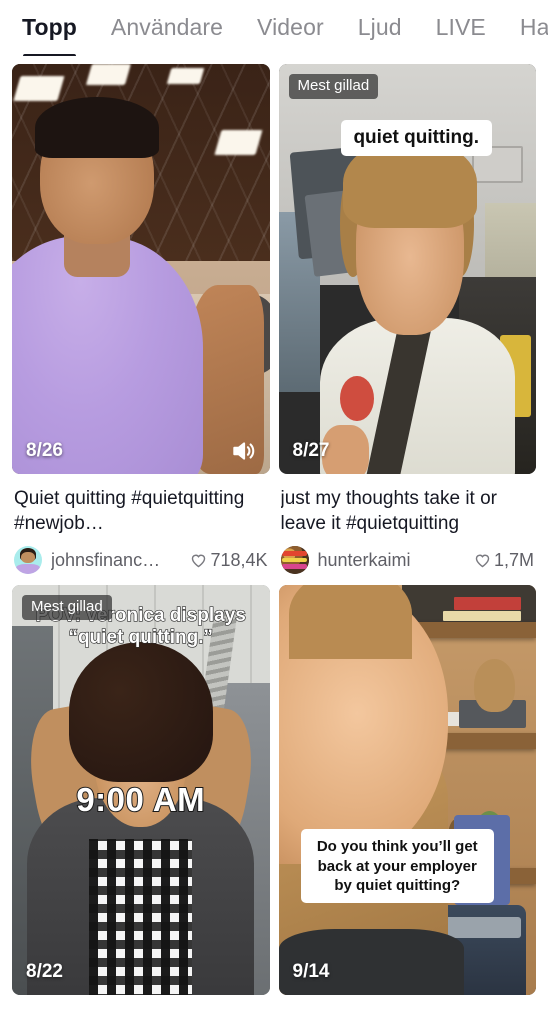 The image size is (548, 1024). What do you see at coordinates (239, 559) in the screenshot?
I see `like-count-value: 718,4K` at bounding box center [239, 559].